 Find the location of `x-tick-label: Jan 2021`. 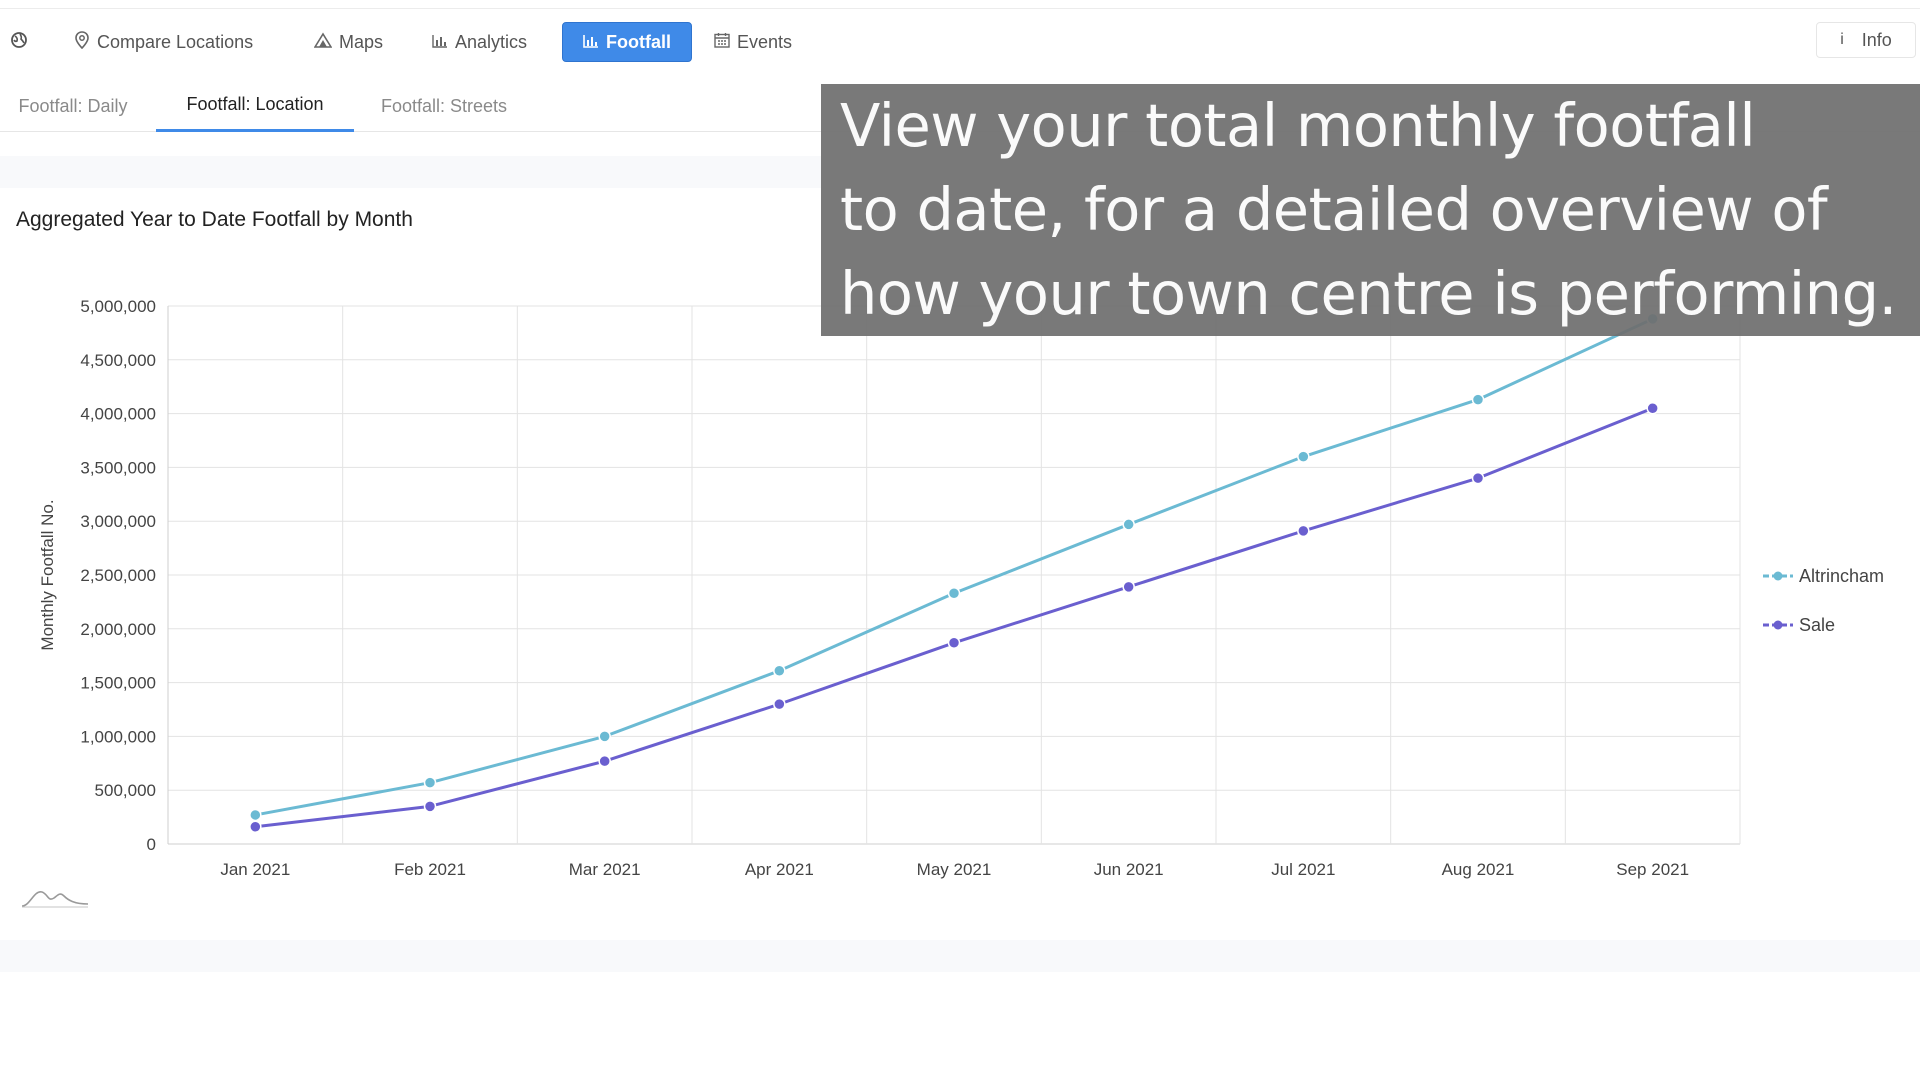

x-tick-label: Jan 2021 is located at coordinates (255, 869).